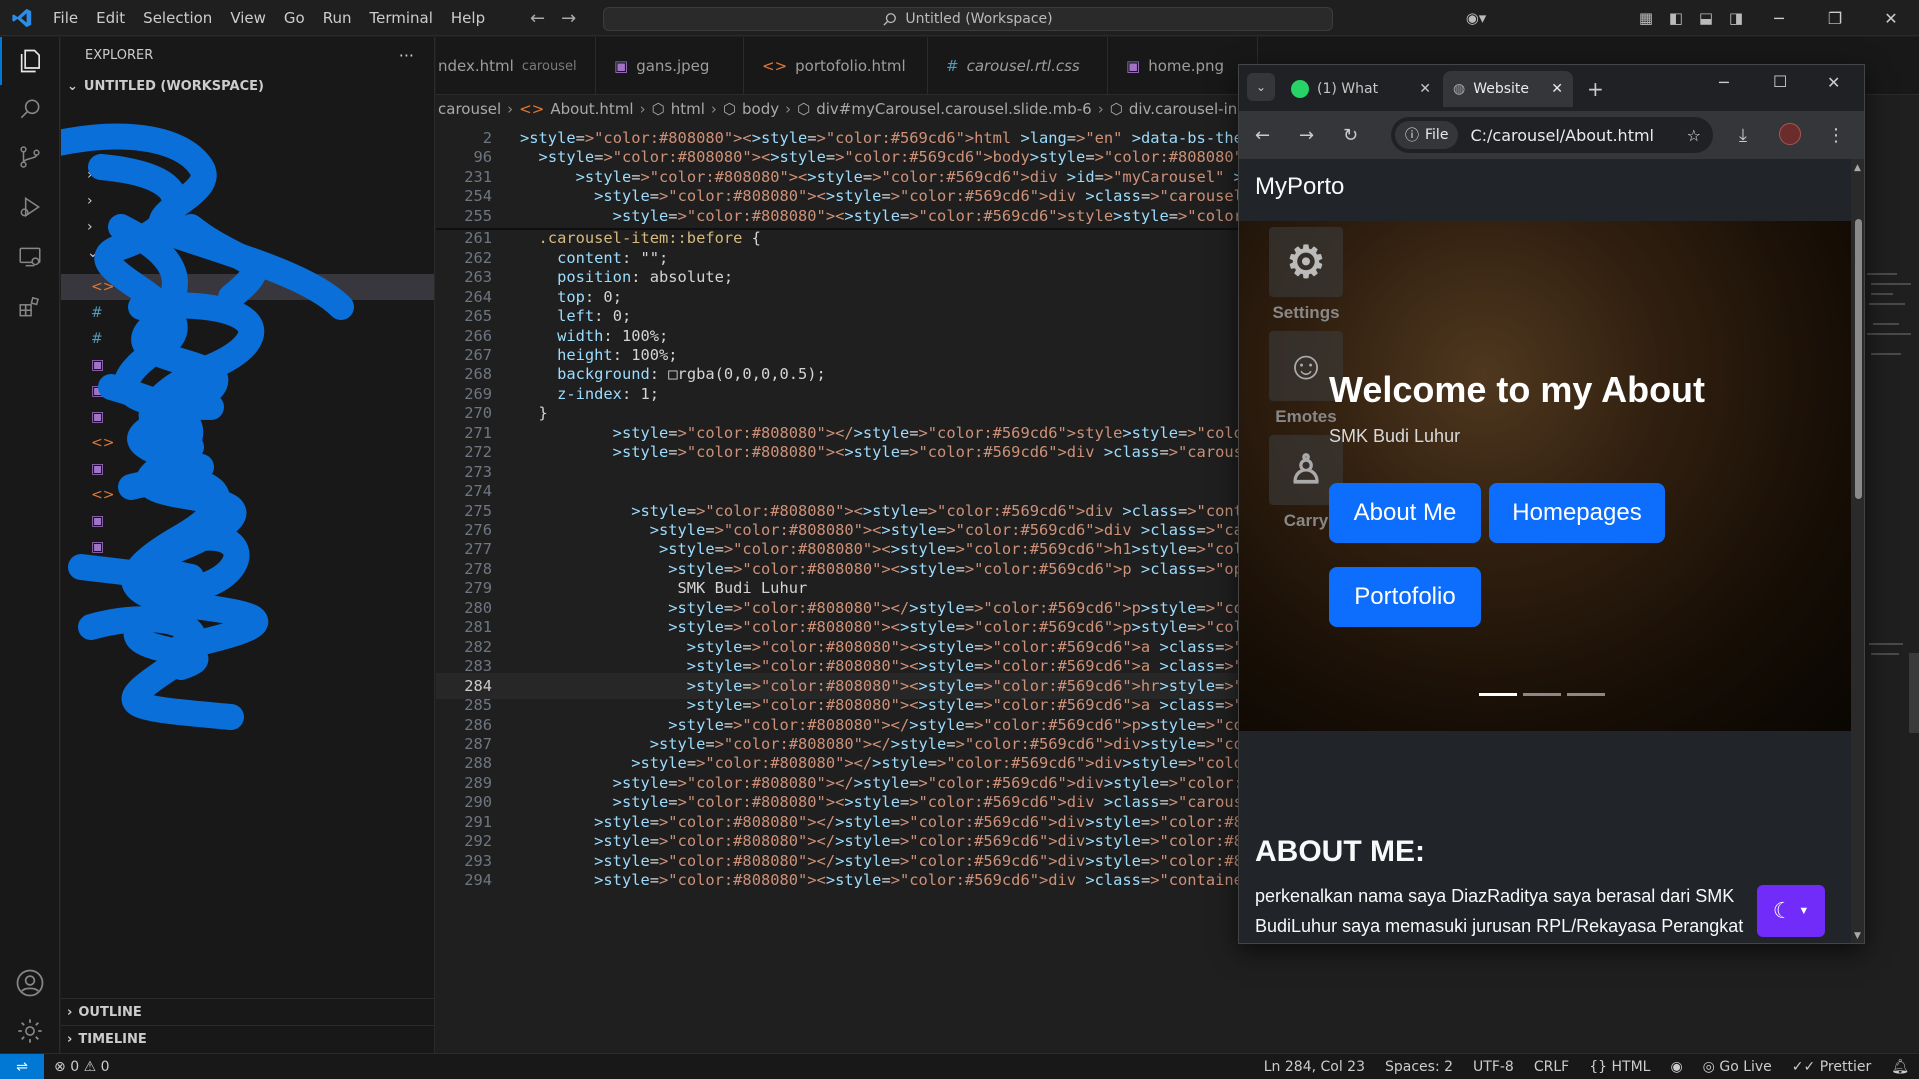 Image resolution: width=1919 pixels, height=1079 pixels. Describe the element at coordinates (1743, 135) in the screenshot. I see `download-icon: ⤓` at that location.